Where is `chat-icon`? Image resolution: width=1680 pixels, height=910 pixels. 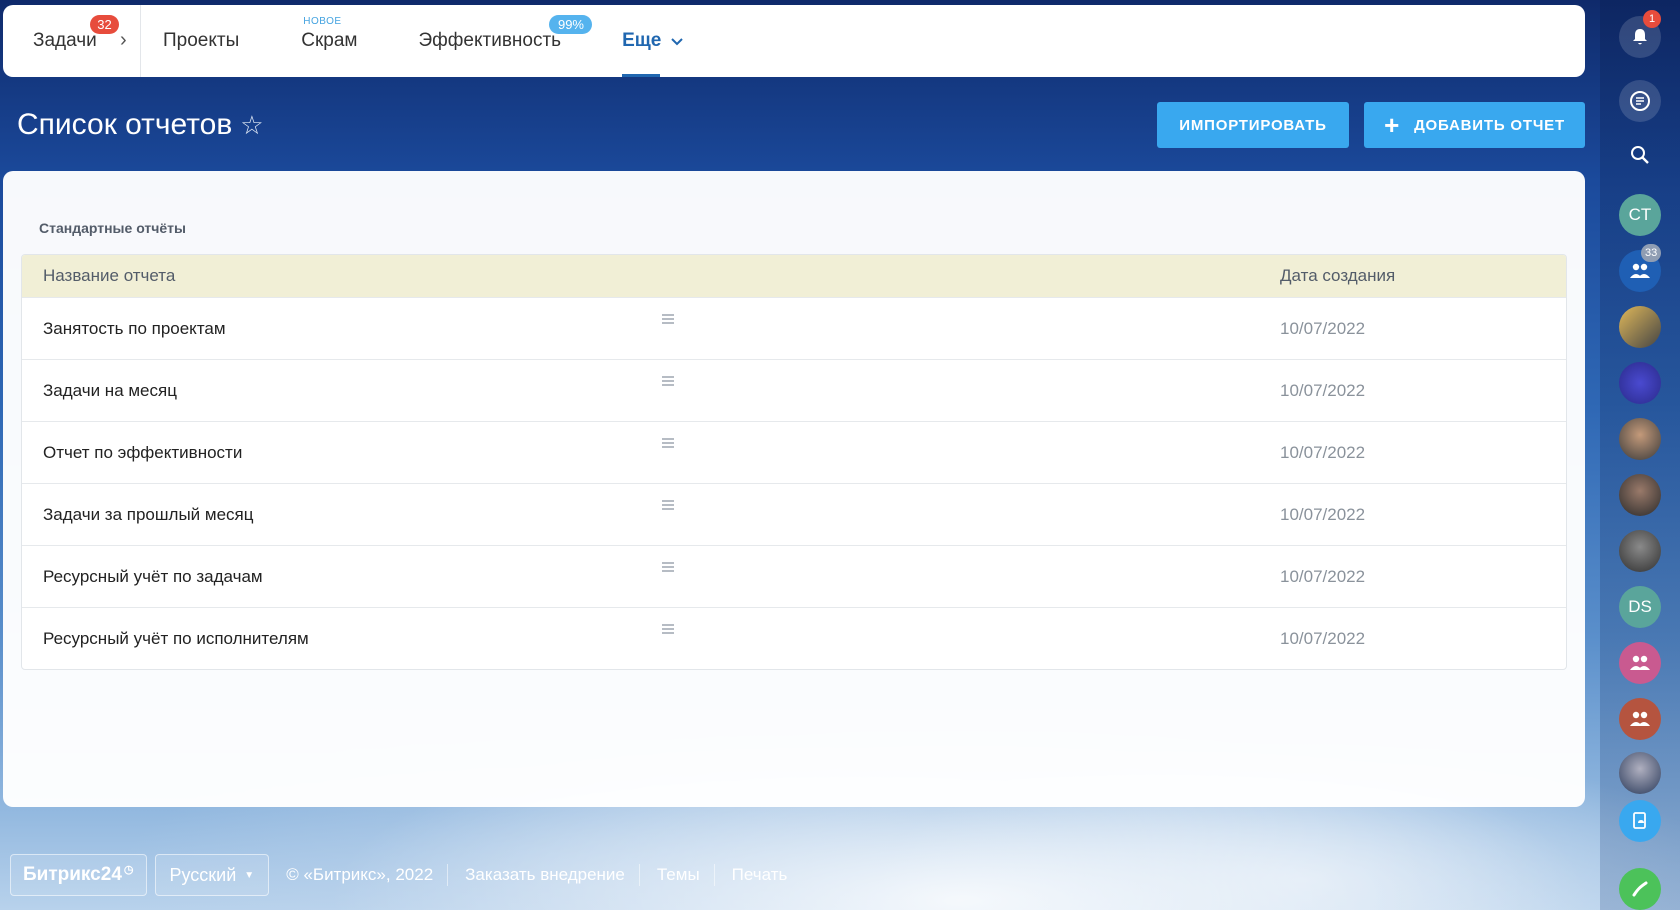
chat-icon is located at coordinates (1640, 101).